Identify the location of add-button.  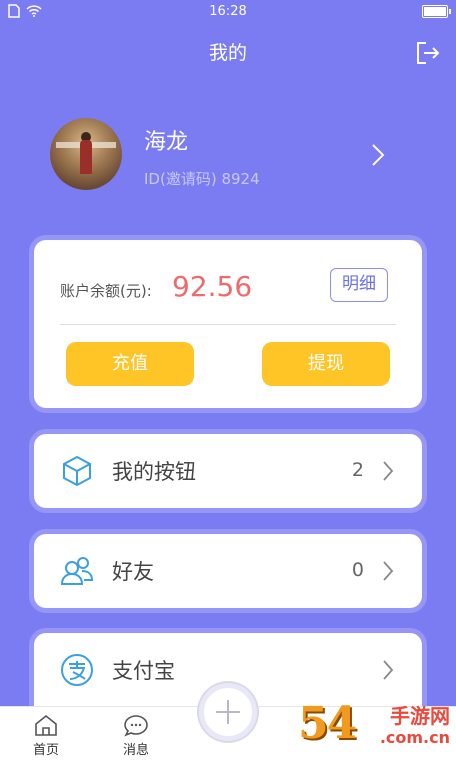
(228, 712).